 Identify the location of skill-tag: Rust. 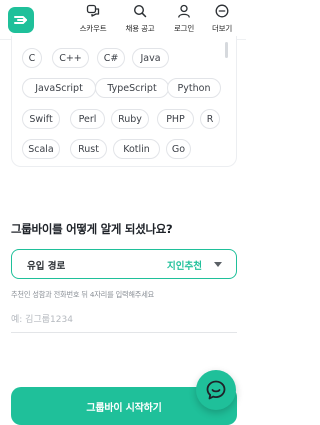
(88, 149).